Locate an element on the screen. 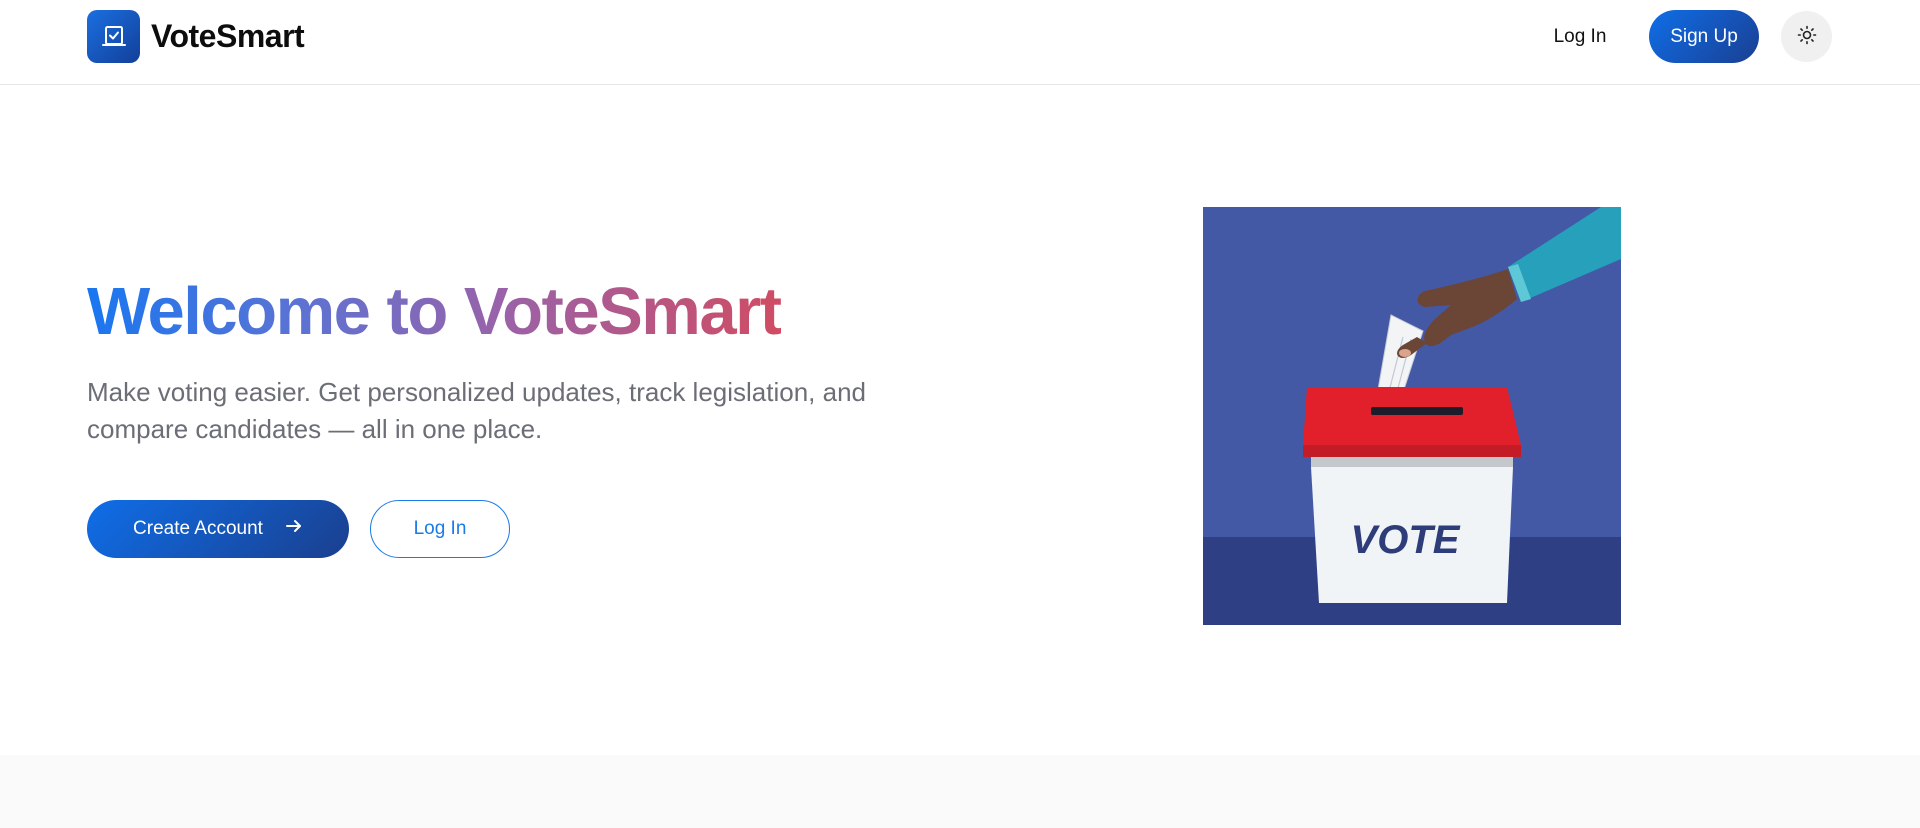 This screenshot has width=1920, height=828. sun-icon is located at coordinates (1807, 36).